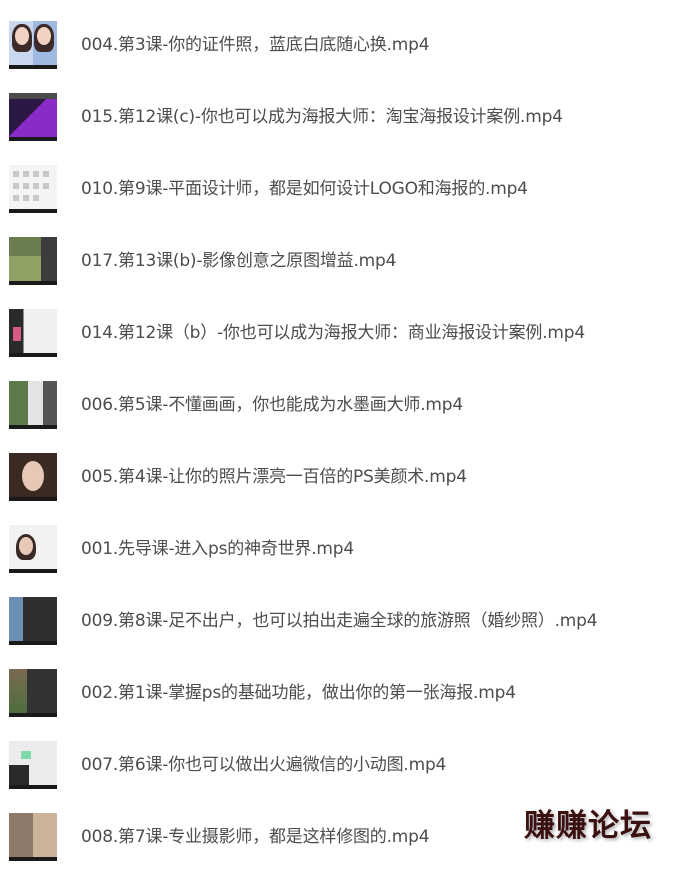 This screenshot has height=869, width=679. Describe the element at coordinates (217, 549) in the screenshot. I see `file-name: 001.先导课-进入ps的神奇世界.mp4` at that location.